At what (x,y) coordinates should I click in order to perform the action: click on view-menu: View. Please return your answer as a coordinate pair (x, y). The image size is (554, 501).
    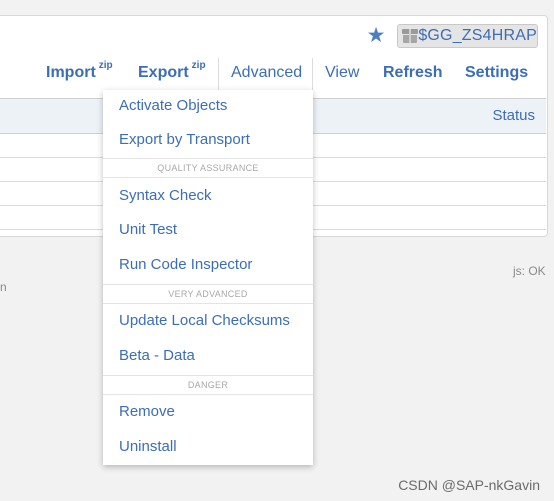
    Looking at the image, I should click on (342, 74).